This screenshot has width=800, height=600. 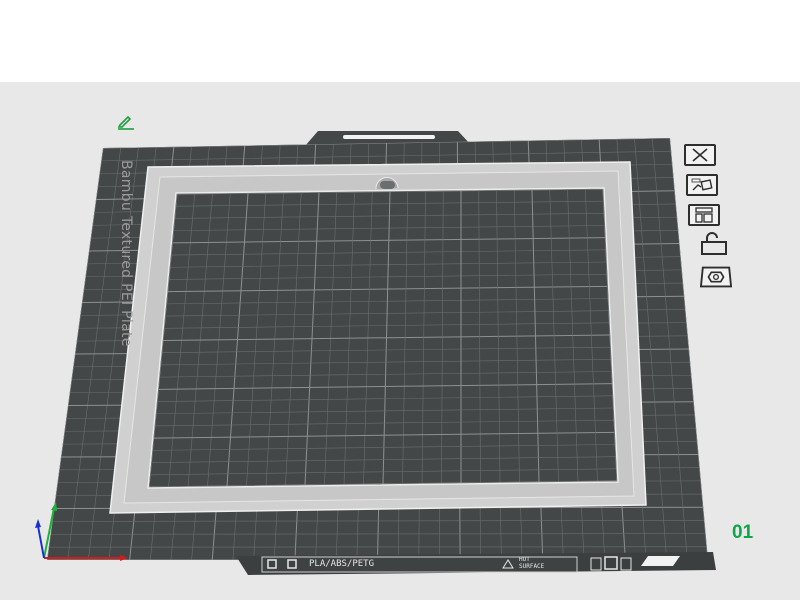 I want to click on auto-orient-icon, so click(x=702, y=184).